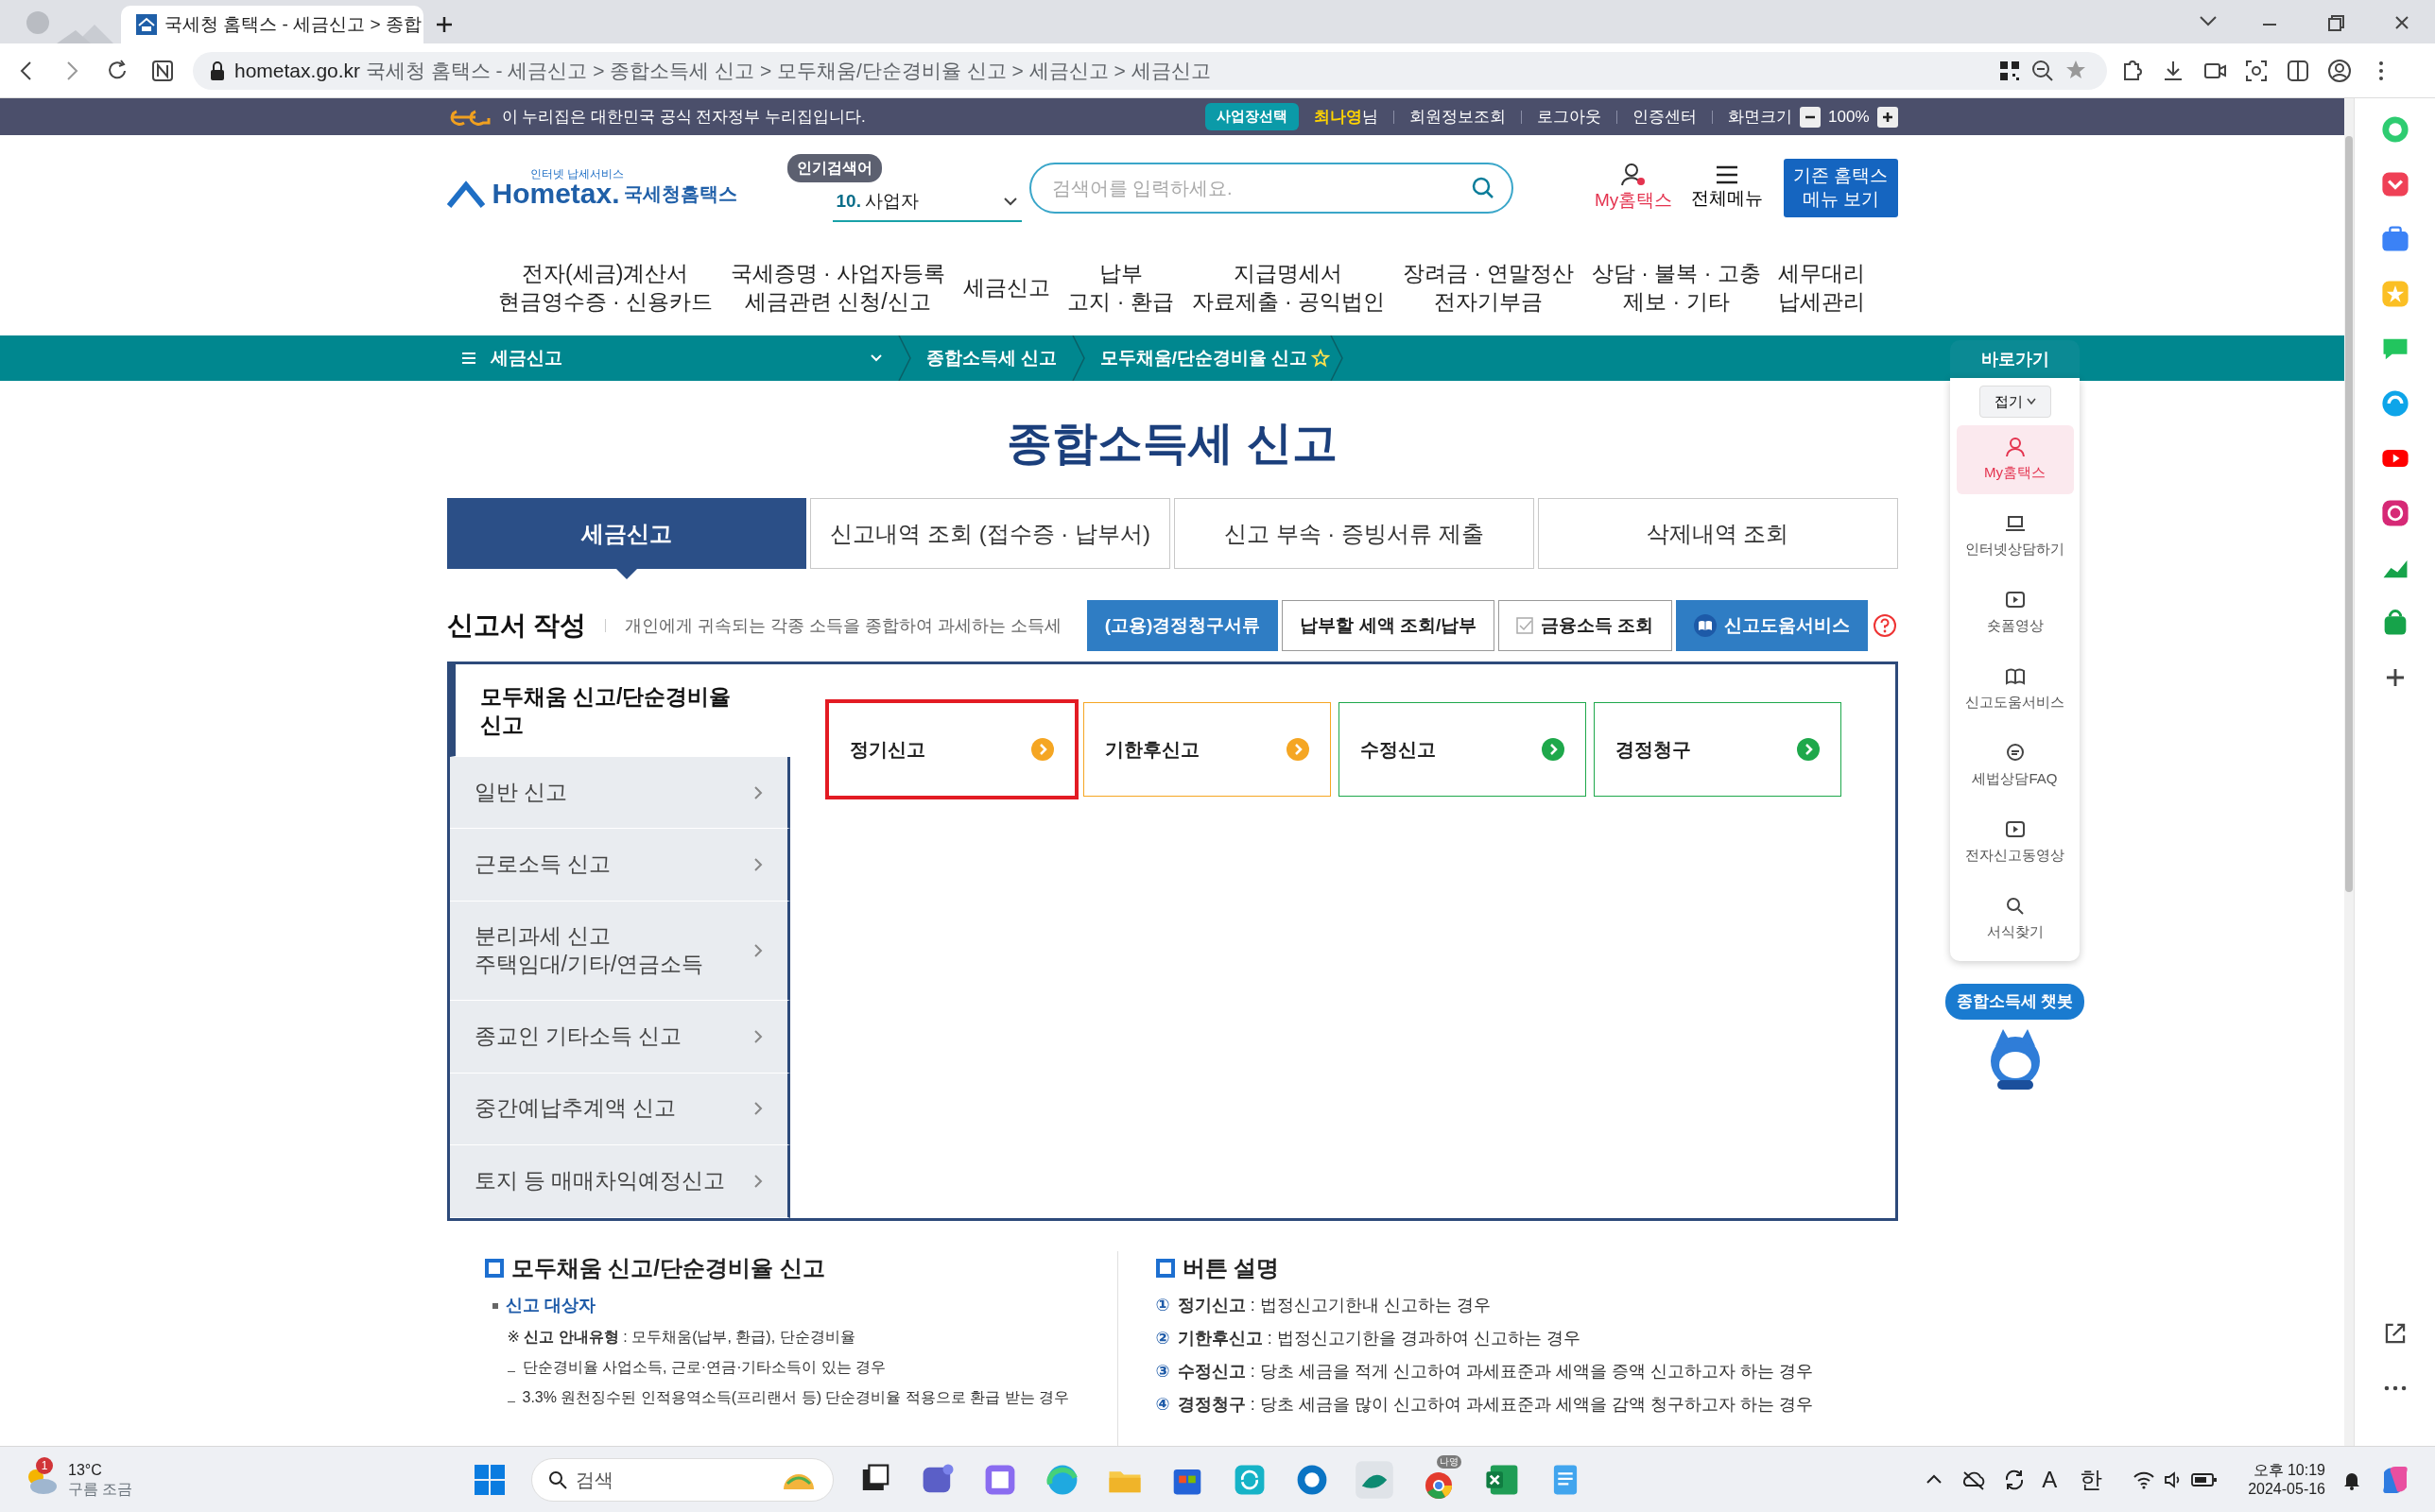 This screenshot has width=2435, height=1512. Describe the element at coordinates (217, 70) in the screenshot. I see `lock-icon` at that location.